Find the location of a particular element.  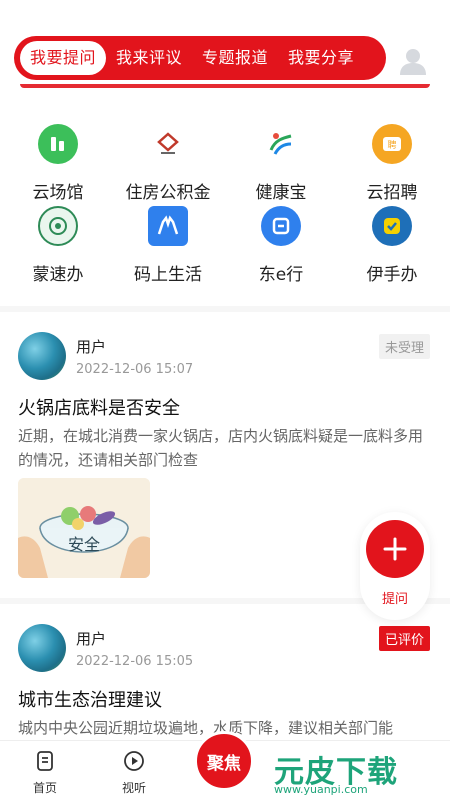

post-title: 城市生态治理建议 is located at coordinates (90, 699).